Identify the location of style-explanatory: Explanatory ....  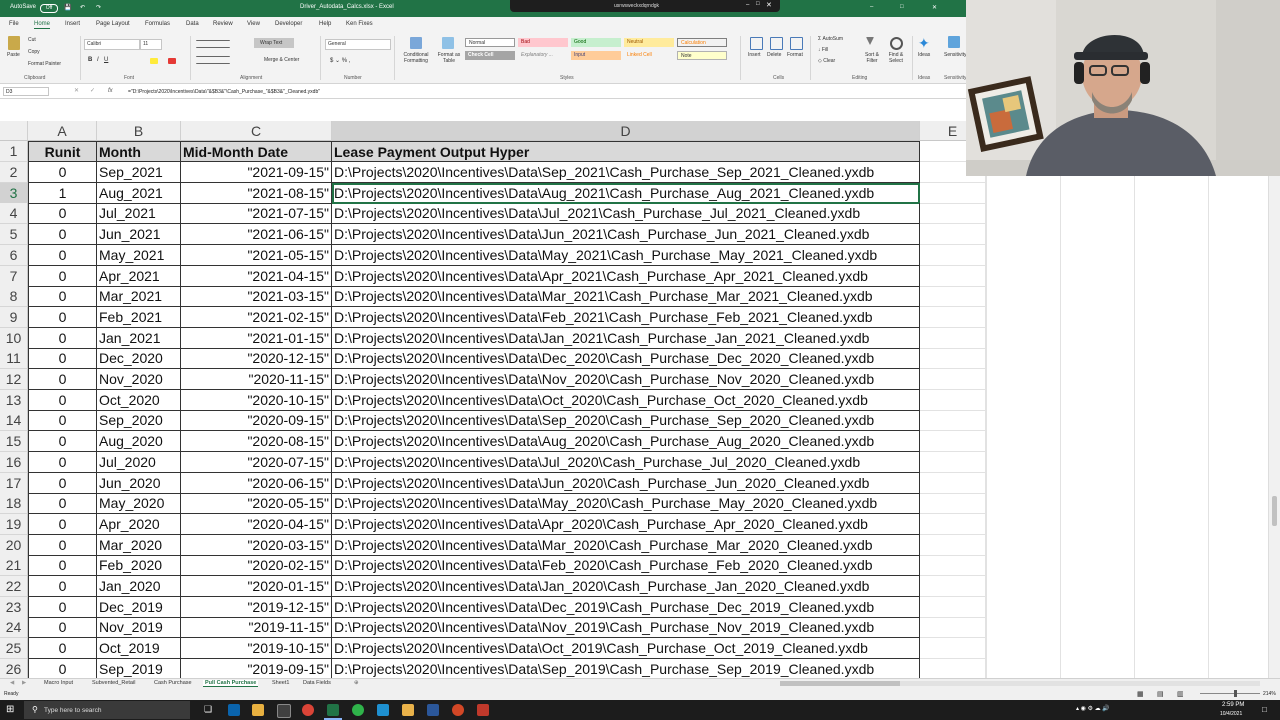
(543, 55).